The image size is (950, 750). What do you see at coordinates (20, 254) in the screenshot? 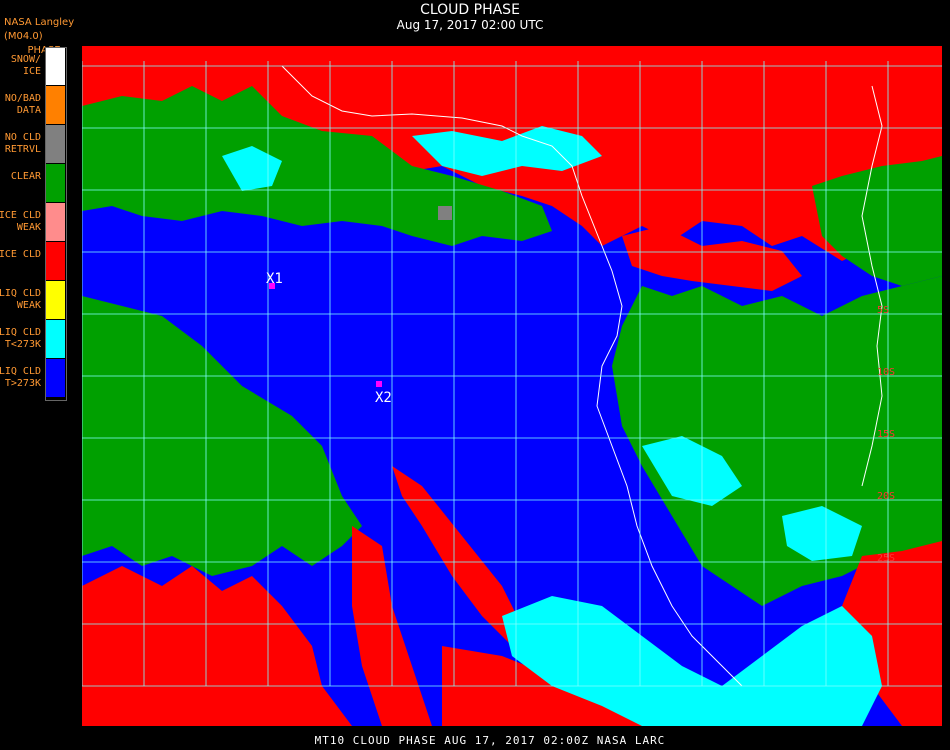
I see `legend-item-label: ICE CLD` at bounding box center [20, 254].